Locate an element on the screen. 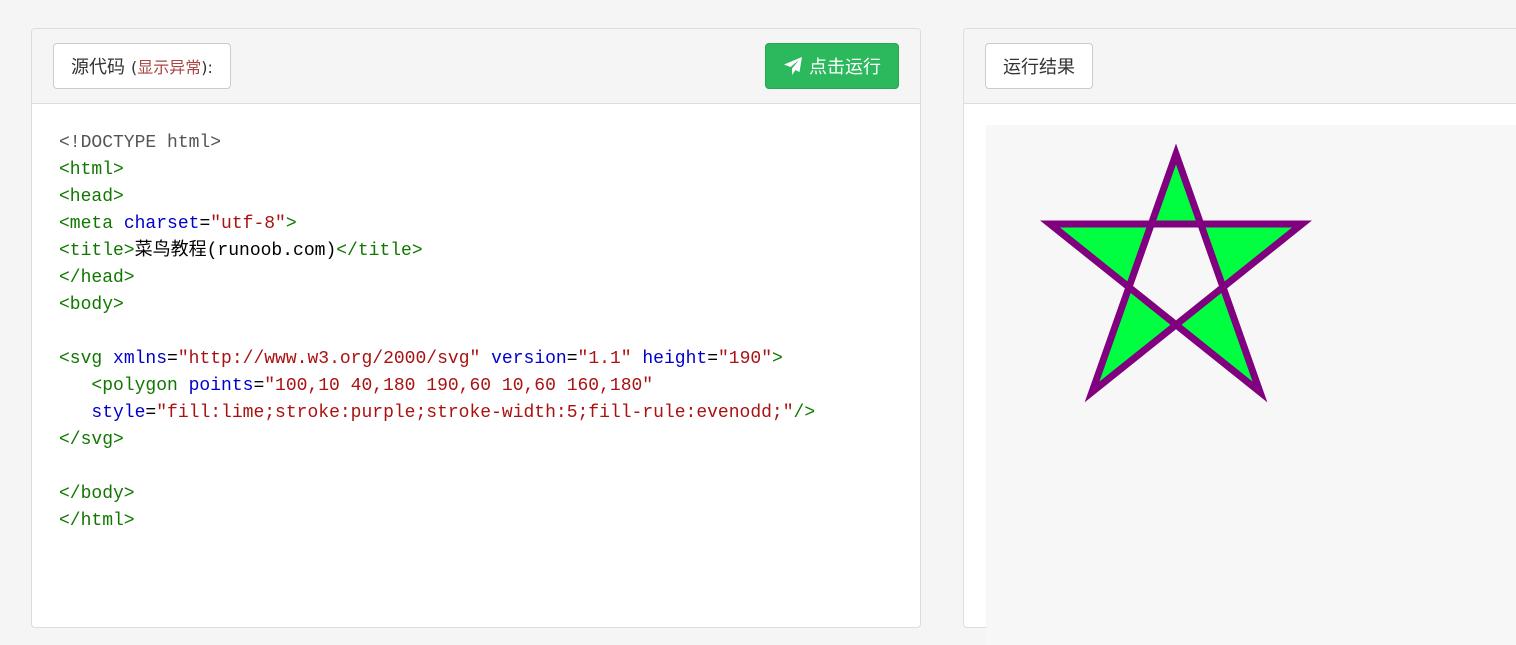  code-token: <body> is located at coordinates (91, 305).